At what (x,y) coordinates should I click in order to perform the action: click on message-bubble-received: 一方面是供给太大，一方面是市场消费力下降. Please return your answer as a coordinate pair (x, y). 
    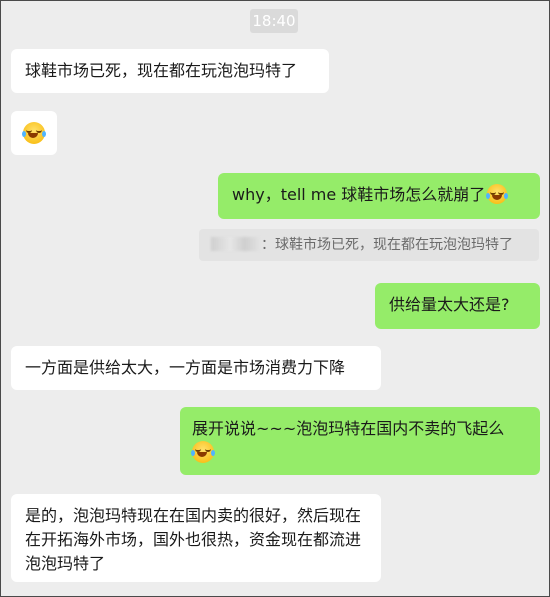
    Looking at the image, I should click on (196, 368).